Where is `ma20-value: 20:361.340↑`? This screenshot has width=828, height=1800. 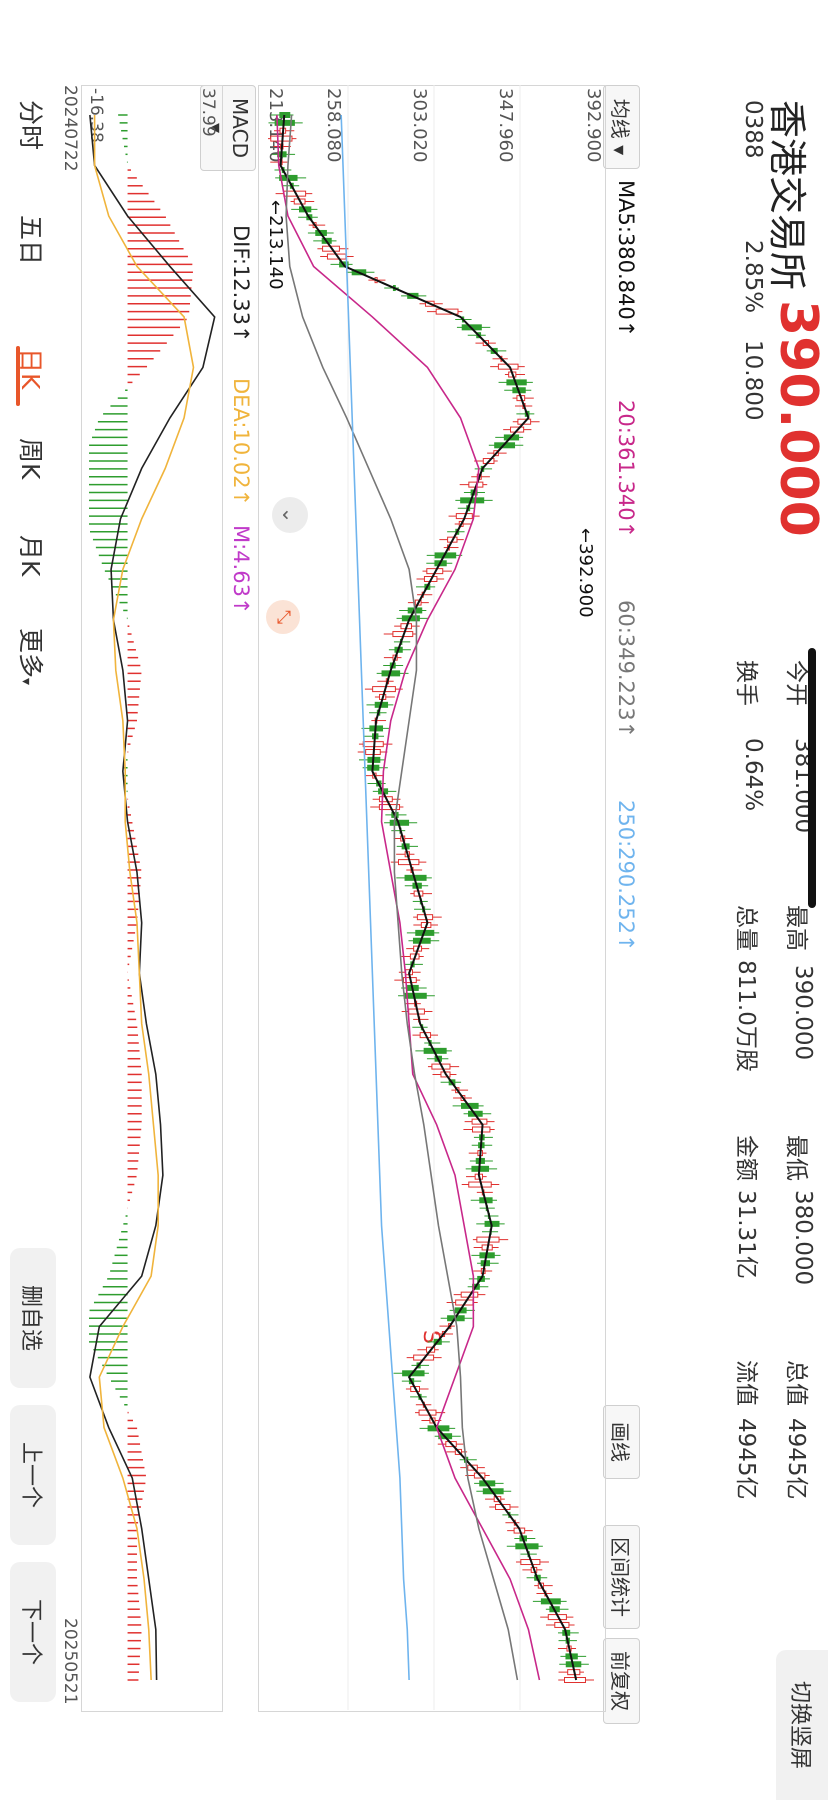
ma20-value: 20:361.340↑ is located at coordinates (626, 469).